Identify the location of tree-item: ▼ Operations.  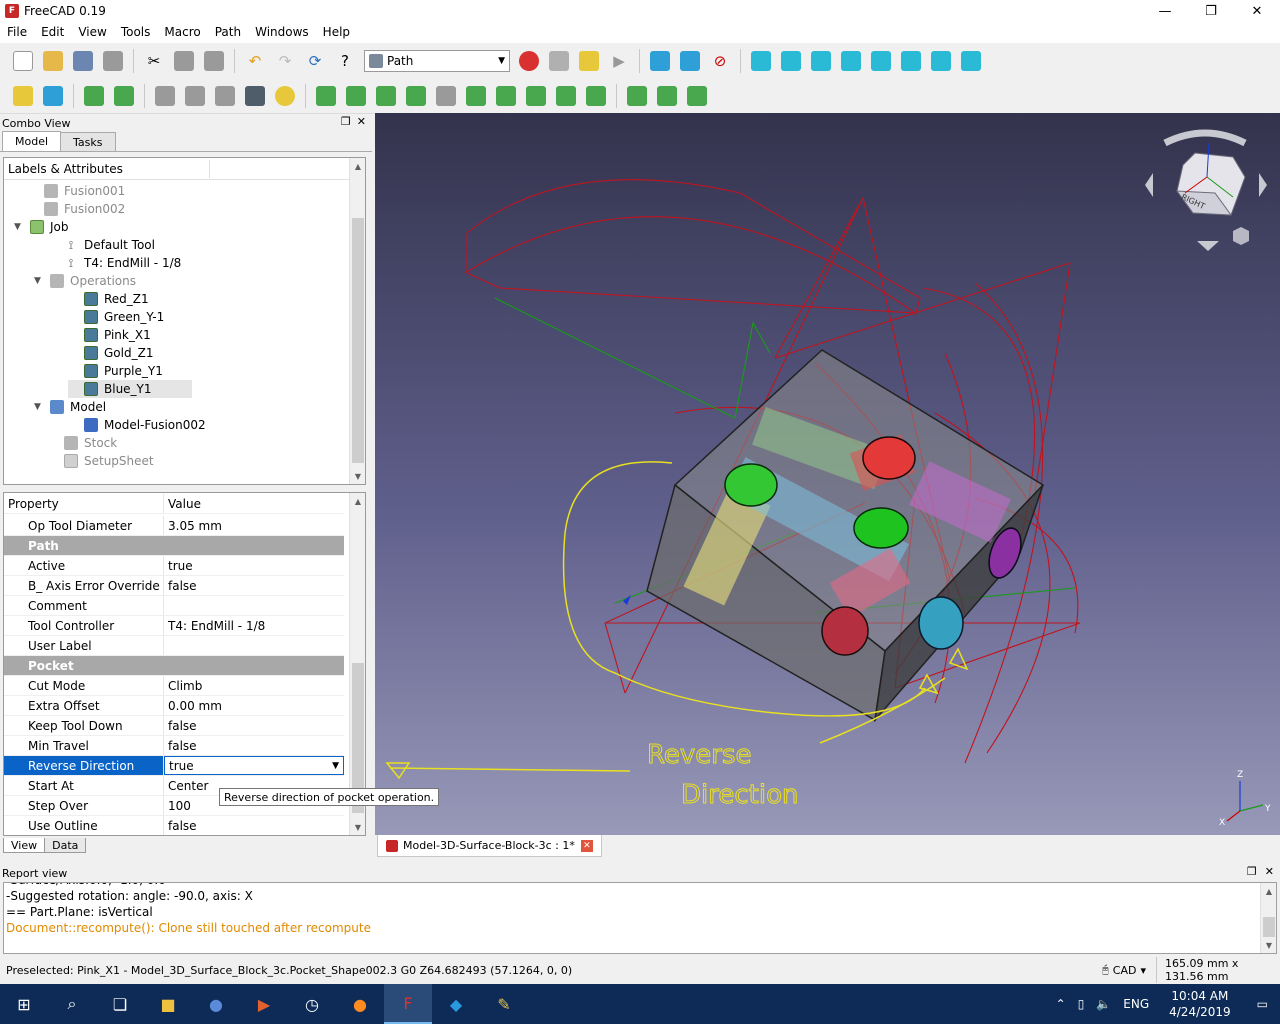
(85, 281).